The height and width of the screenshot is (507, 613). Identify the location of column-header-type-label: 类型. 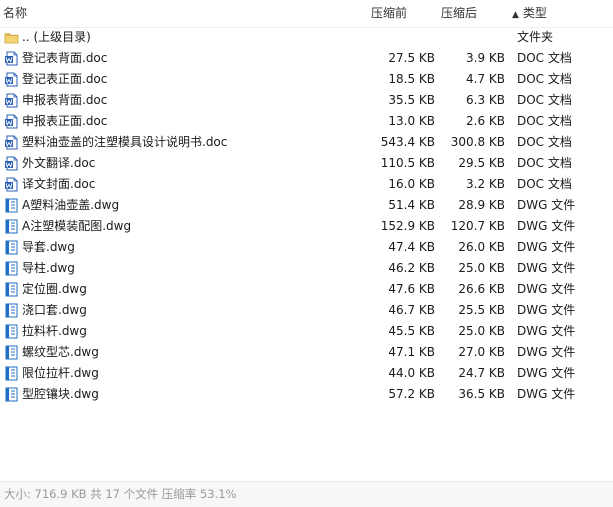
(534, 13).